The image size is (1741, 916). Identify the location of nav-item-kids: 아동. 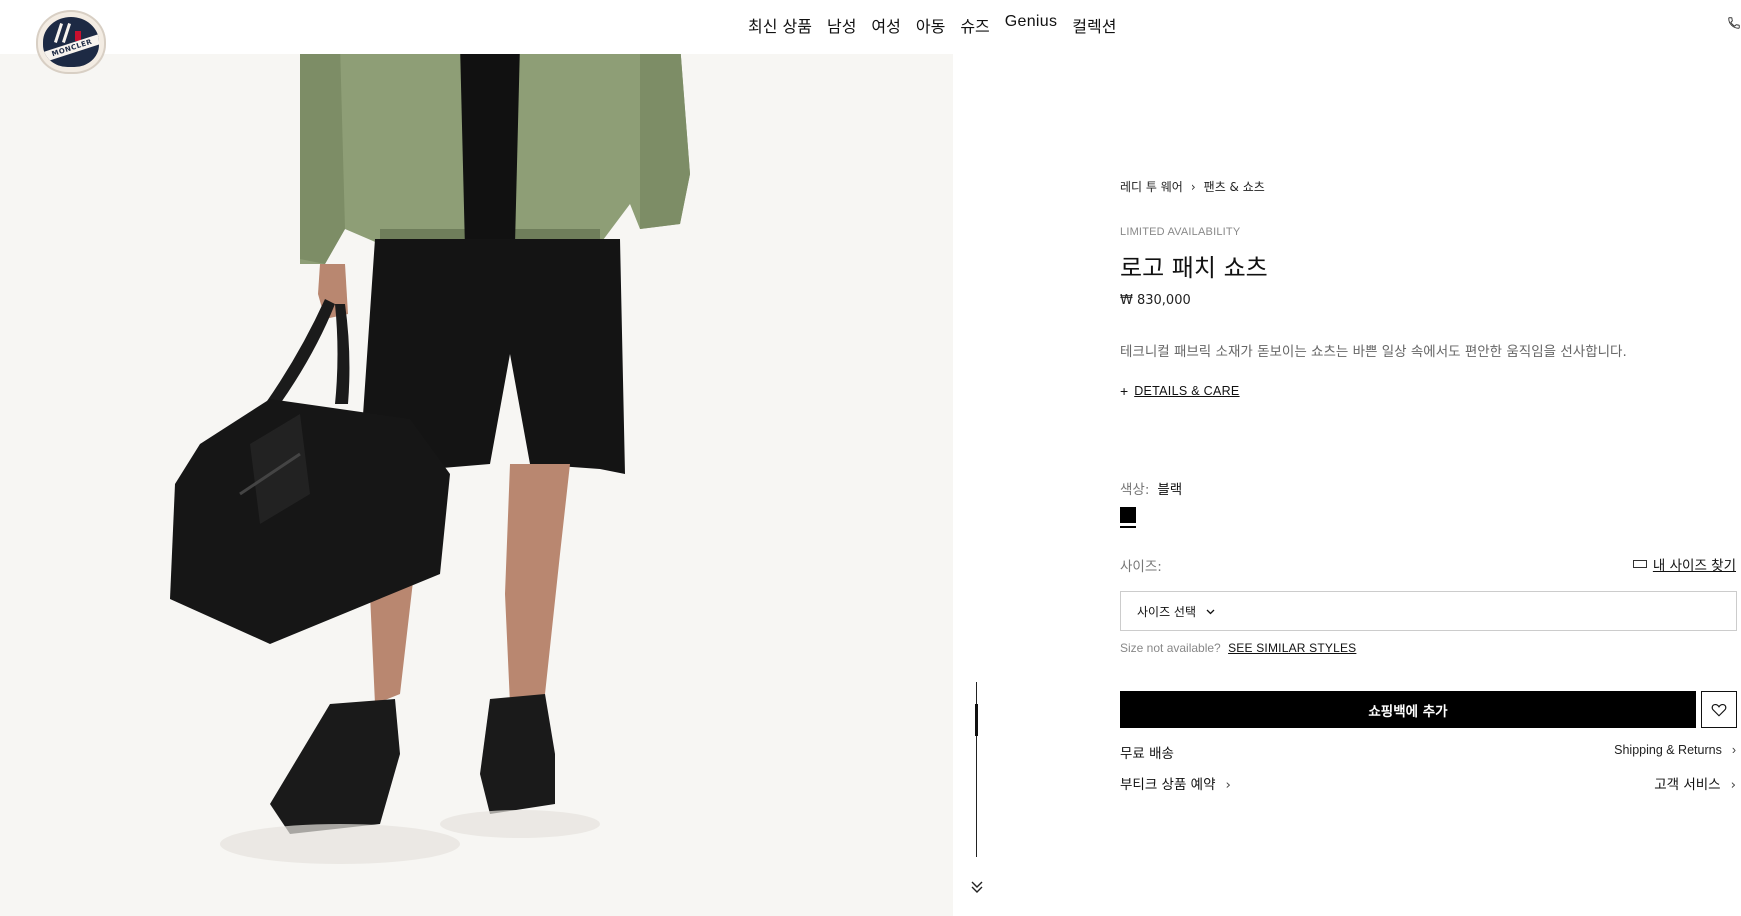
(930, 25).